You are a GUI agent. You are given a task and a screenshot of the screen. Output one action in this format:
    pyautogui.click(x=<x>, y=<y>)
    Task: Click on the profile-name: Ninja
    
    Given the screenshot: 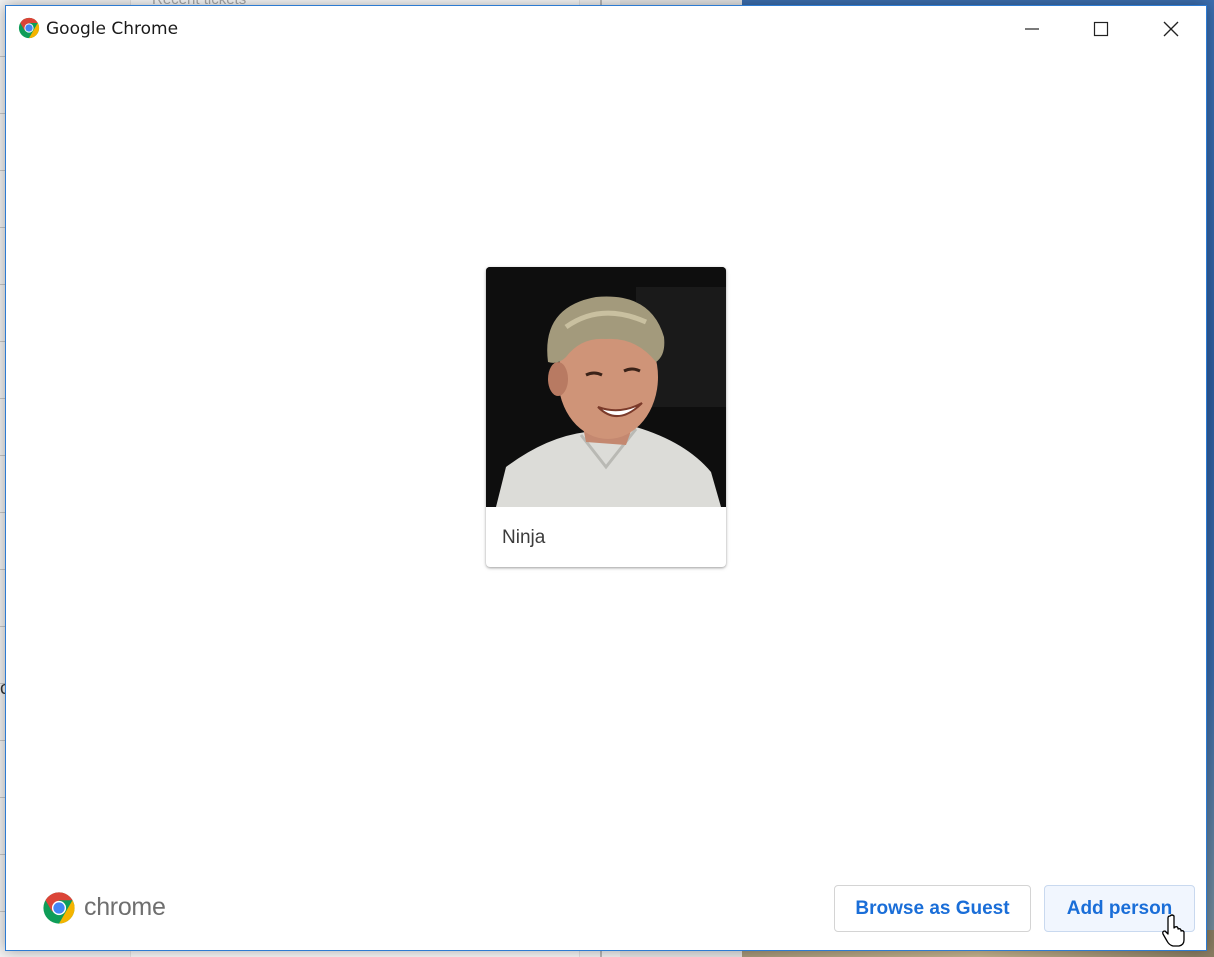 What is the action you would take?
    pyautogui.click(x=524, y=537)
    